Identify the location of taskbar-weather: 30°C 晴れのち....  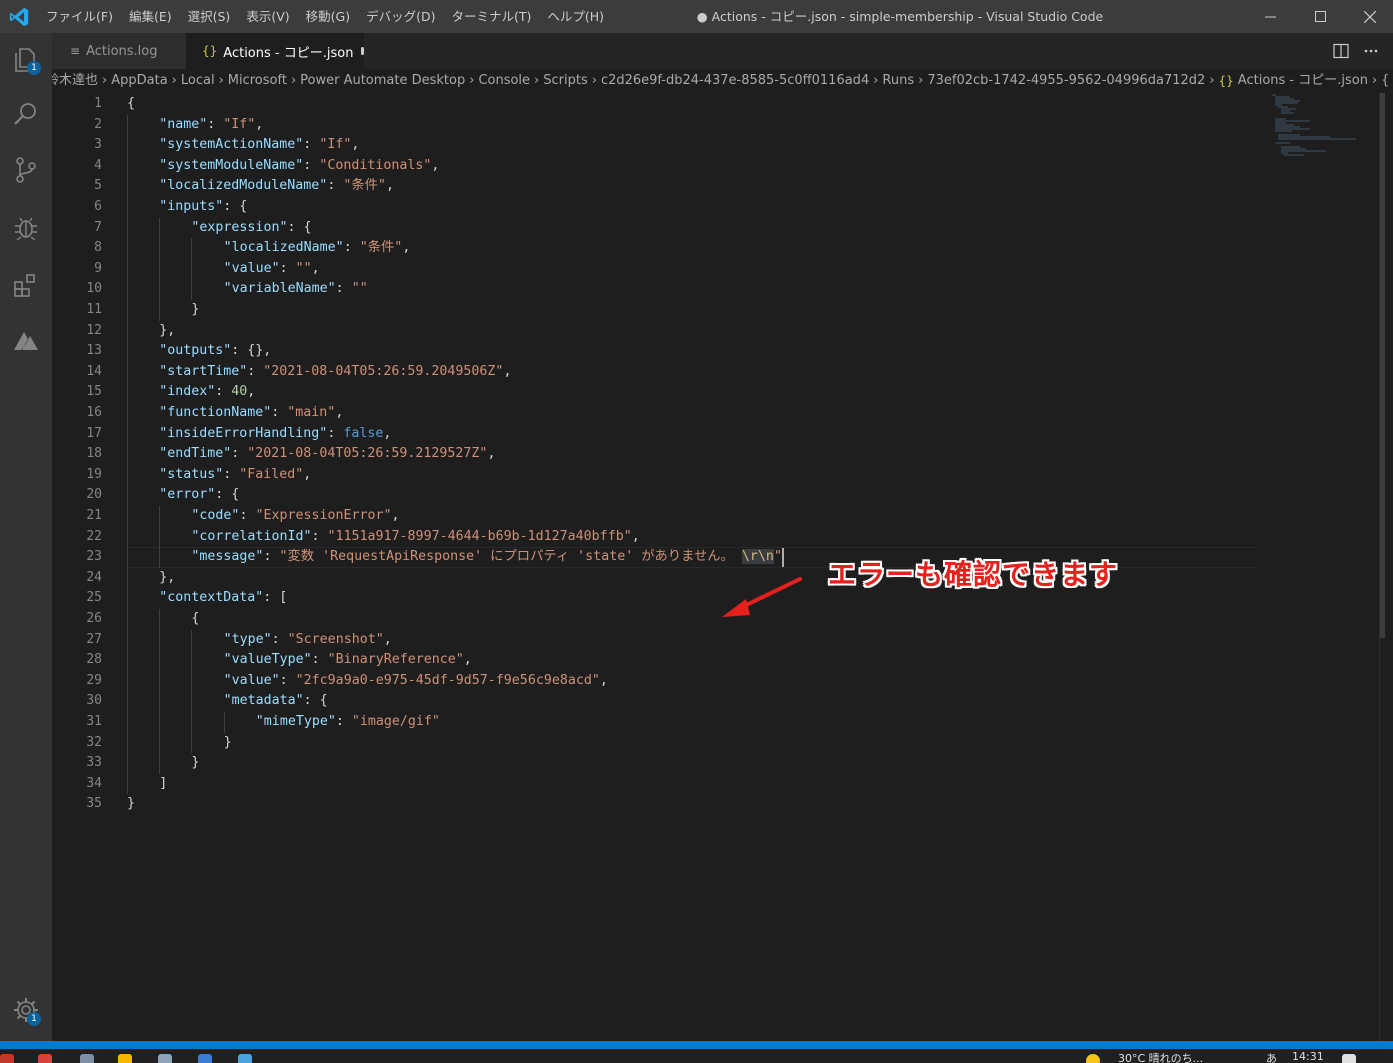
(1160, 1056).